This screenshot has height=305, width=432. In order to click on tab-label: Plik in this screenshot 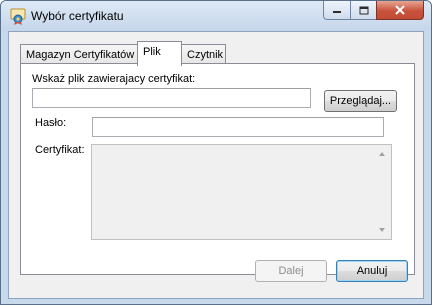, I will do `click(152, 52)`.